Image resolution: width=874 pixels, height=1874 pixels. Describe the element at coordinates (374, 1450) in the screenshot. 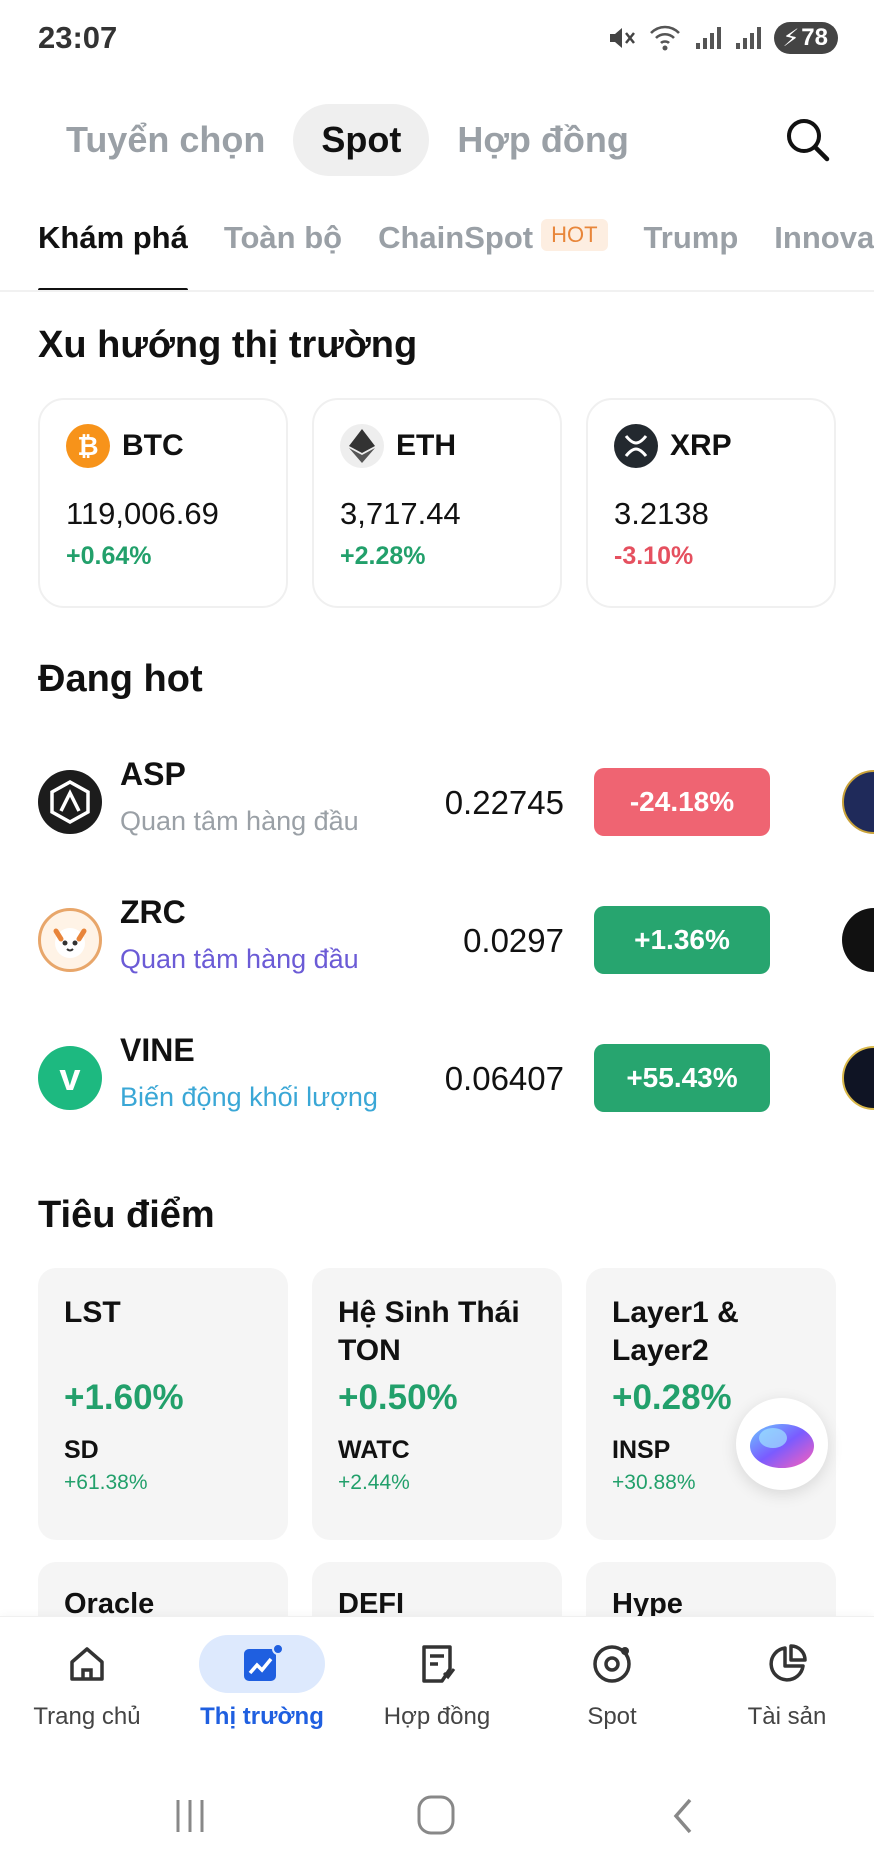

I see `focus-coin: WATC` at that location.